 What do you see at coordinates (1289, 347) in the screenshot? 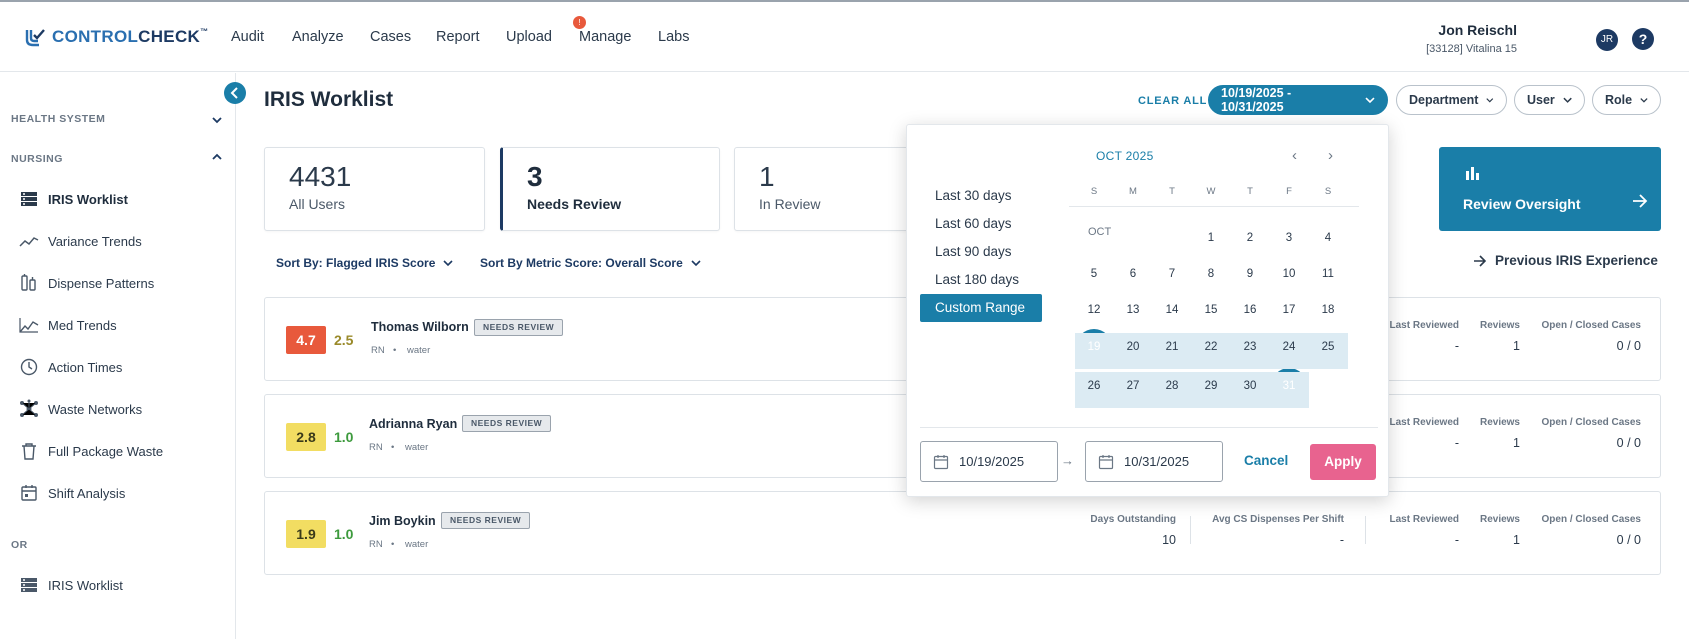
I see `calendar-day: 24` at bounding box center [1289, 347].